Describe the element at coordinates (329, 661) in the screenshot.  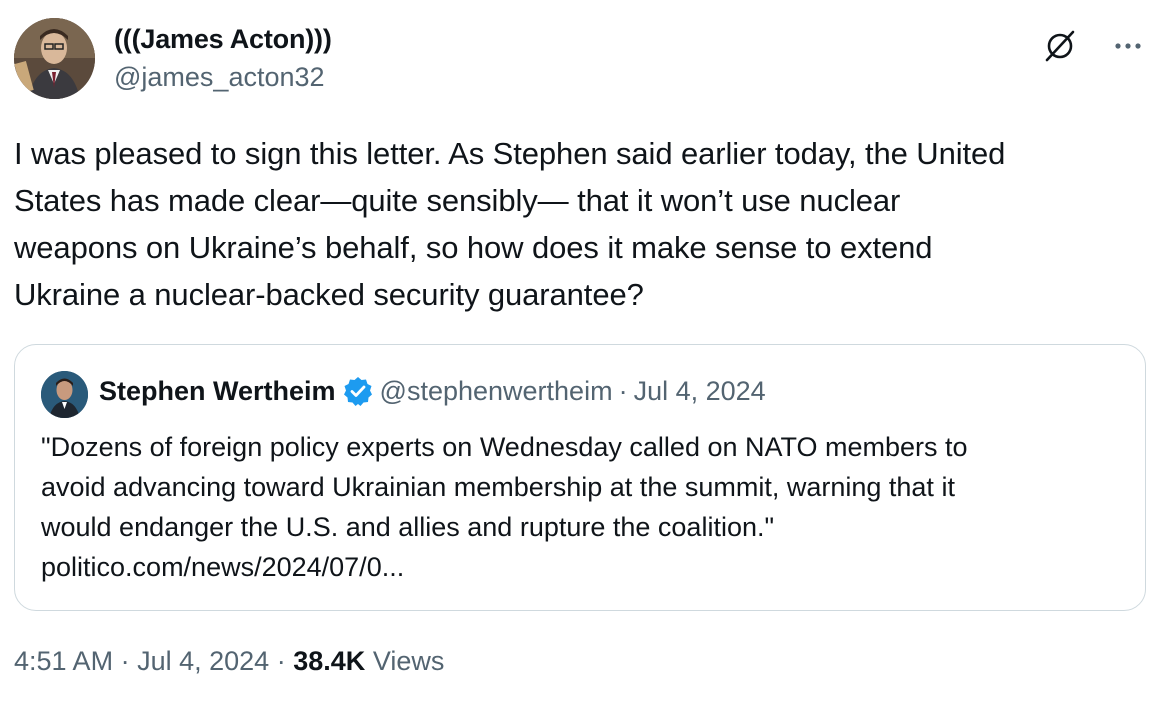
I see `views-count: 38.4K` at that location.